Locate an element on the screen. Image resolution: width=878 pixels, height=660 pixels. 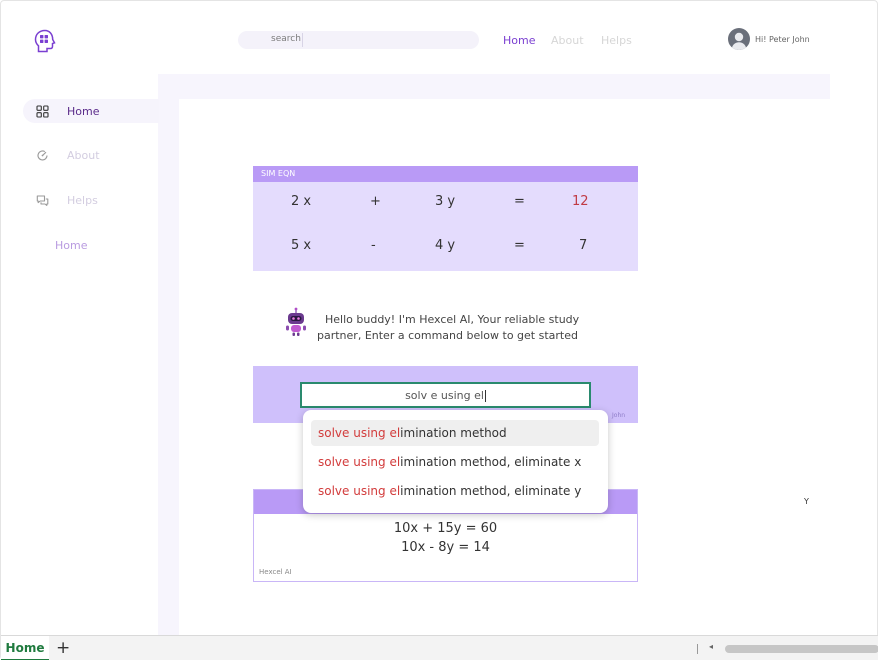
eq1-equals: = is located at coordinates (519, 201).